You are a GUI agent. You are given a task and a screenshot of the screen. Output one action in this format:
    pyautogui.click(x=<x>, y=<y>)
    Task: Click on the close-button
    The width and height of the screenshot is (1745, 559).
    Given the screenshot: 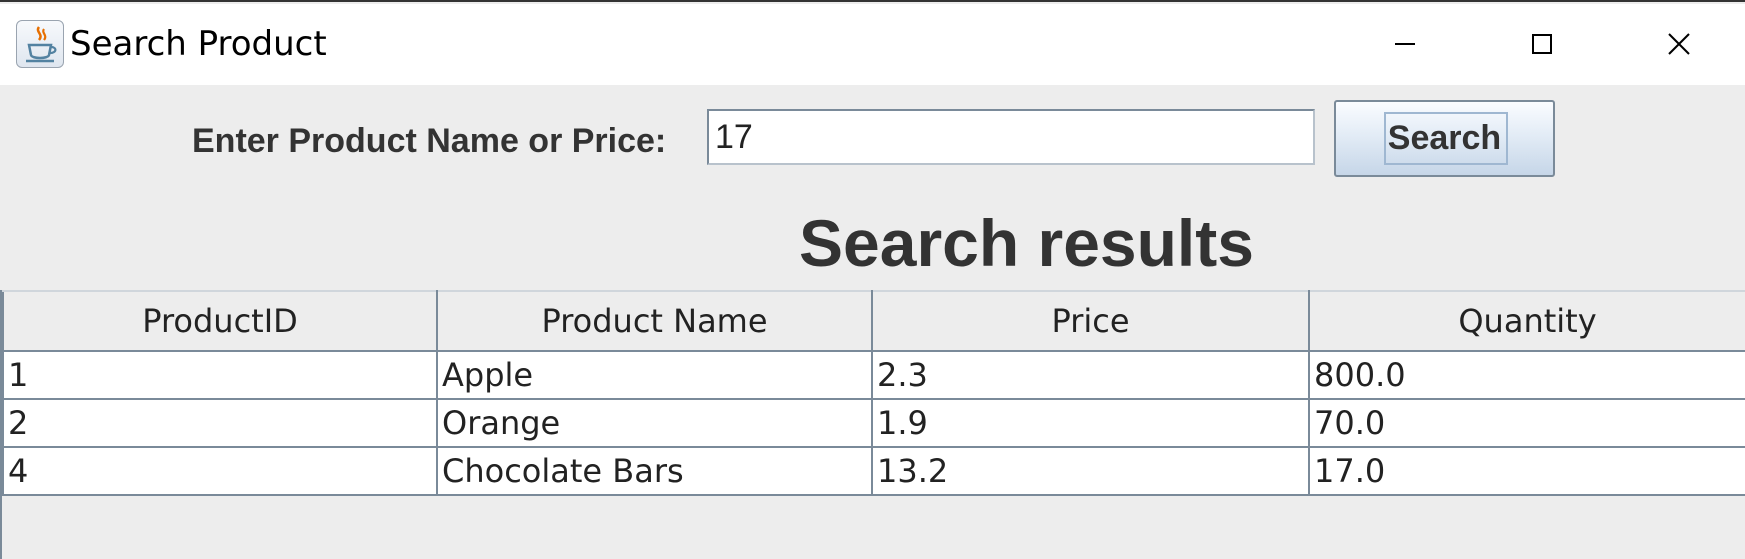 What is the action you would take?
    pyautogui.click(x=1679, y=44)
    